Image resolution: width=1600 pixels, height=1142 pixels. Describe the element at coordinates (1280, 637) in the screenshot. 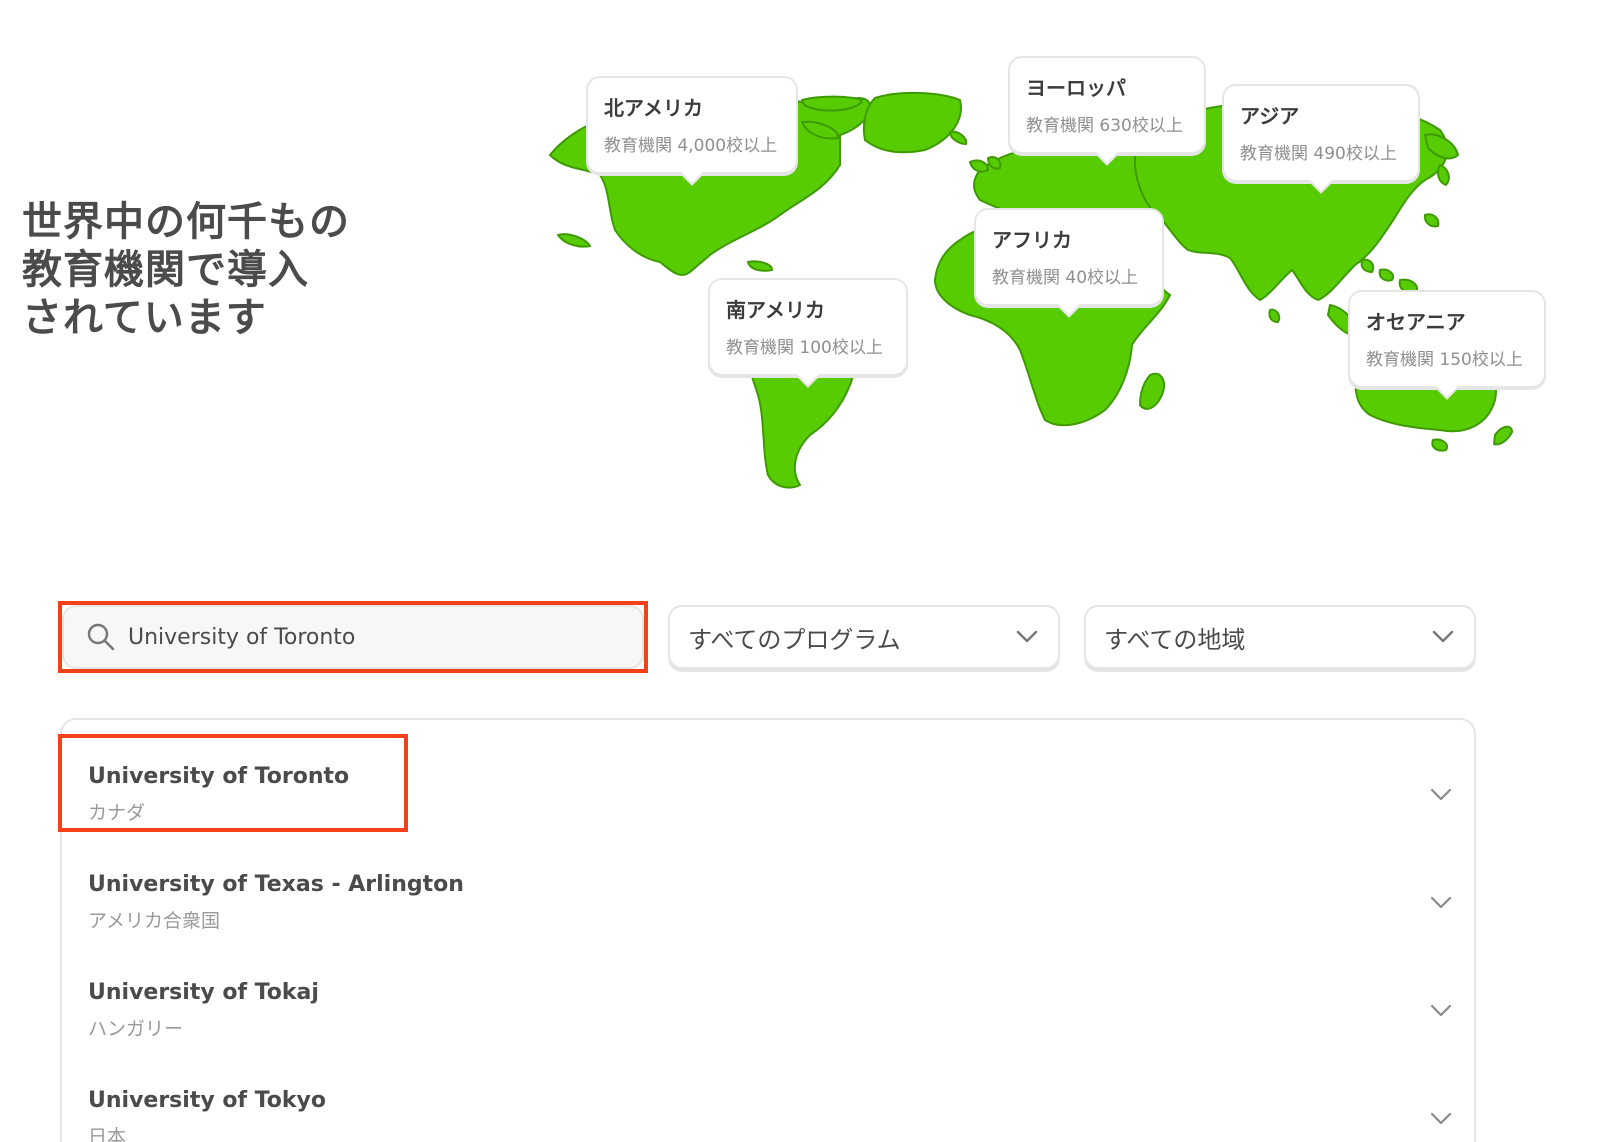

I see `region-select: すべての地域` at that location.